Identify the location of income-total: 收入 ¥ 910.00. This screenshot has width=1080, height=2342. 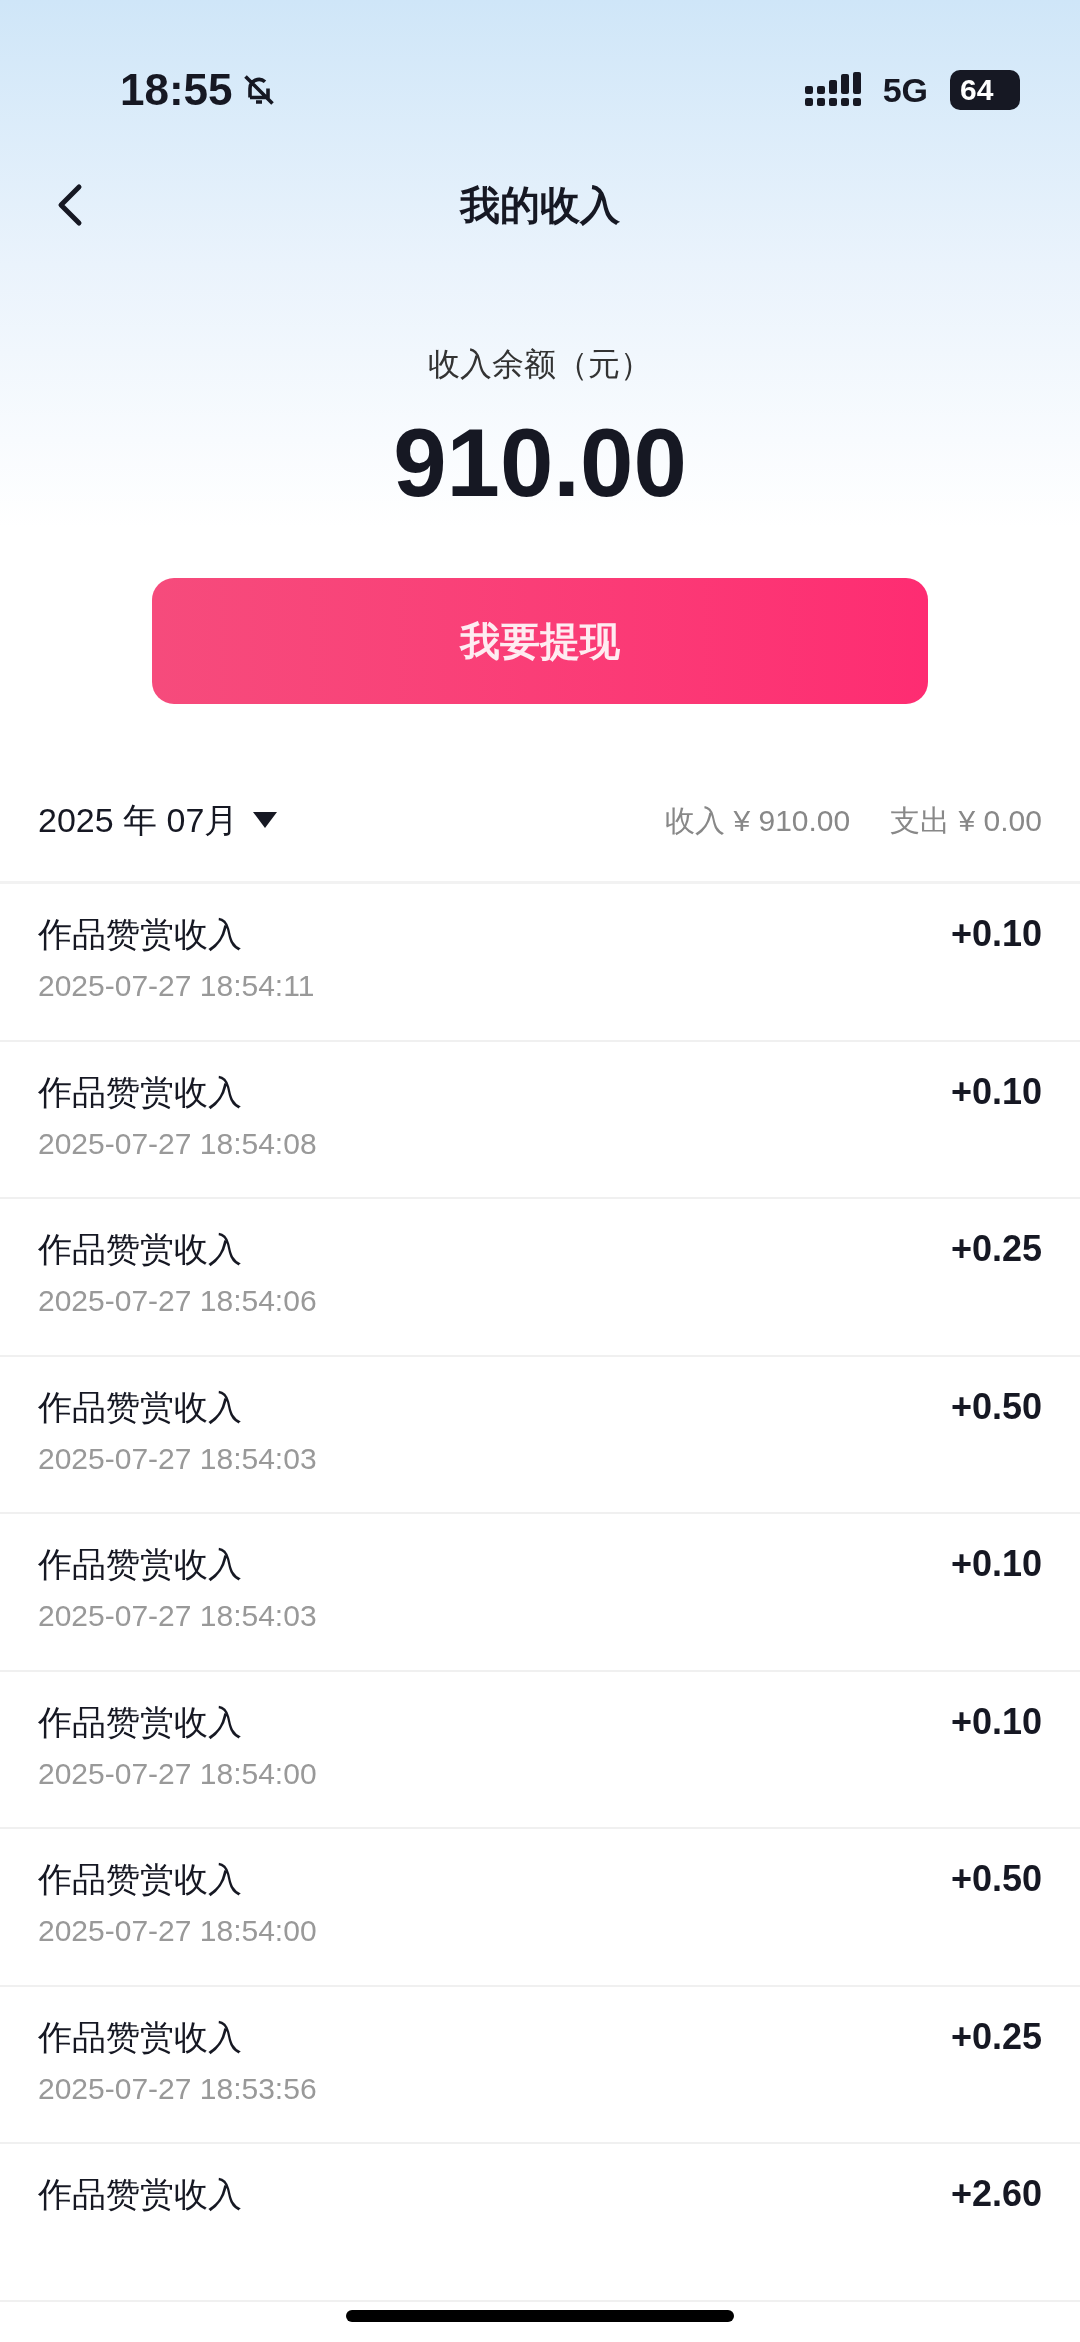
(758, 820).